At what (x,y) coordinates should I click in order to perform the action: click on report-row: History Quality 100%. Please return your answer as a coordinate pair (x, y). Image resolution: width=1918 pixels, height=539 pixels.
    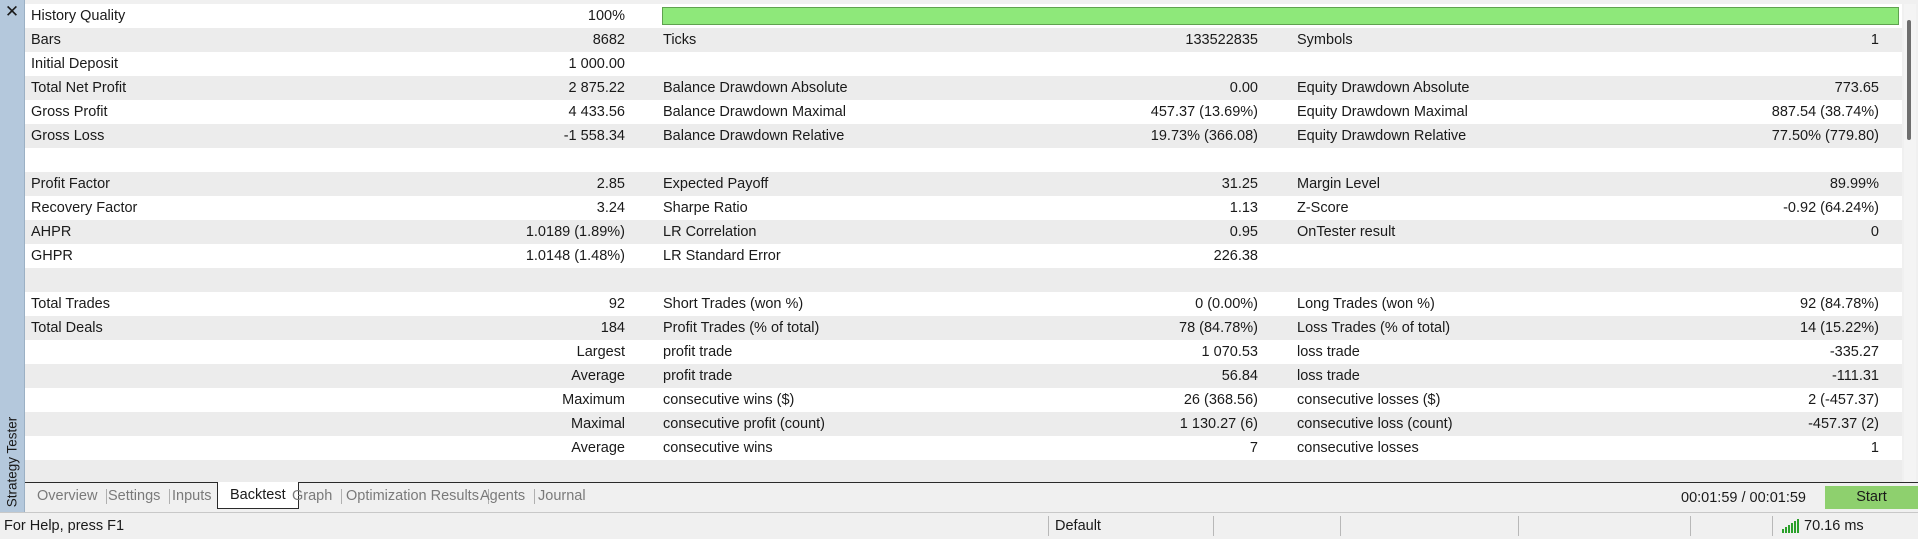
    Looking at the image, I should click on (963, 16).